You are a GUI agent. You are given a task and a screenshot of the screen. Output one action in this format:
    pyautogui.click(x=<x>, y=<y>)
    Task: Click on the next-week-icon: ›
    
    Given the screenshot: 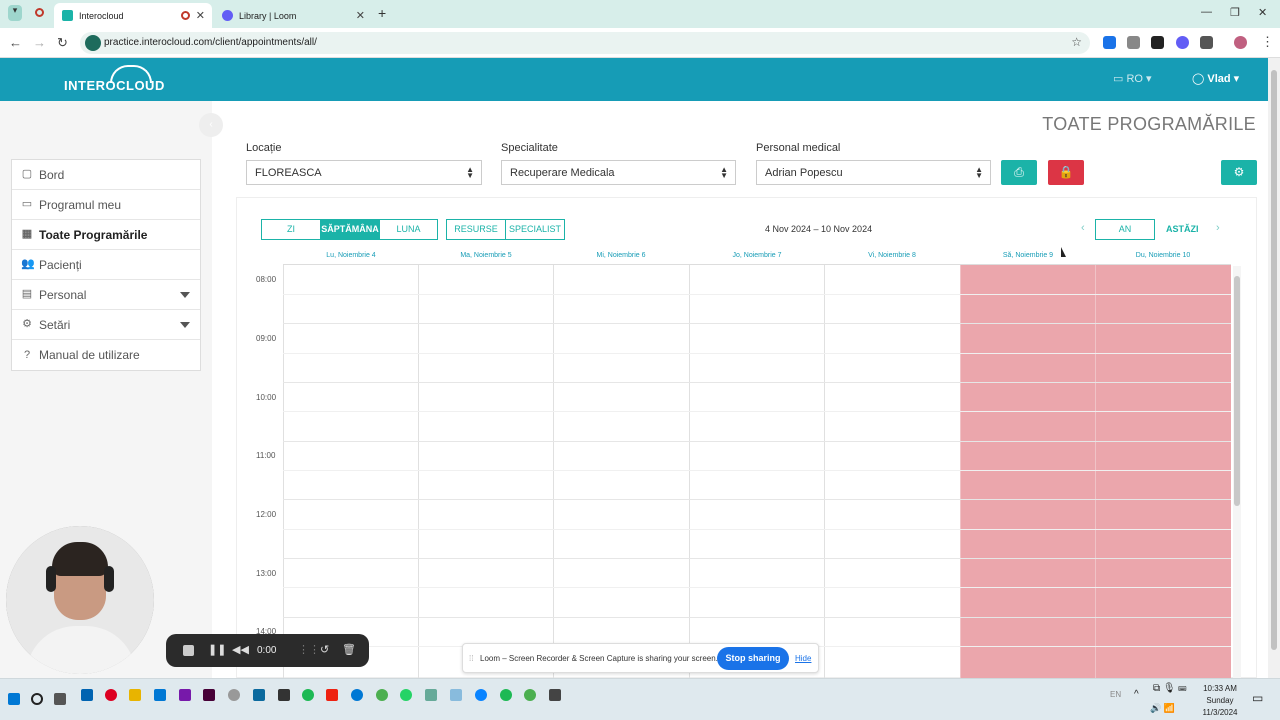 What is the action you would take?
    pyautogui.click(x=1218, y=228)
    